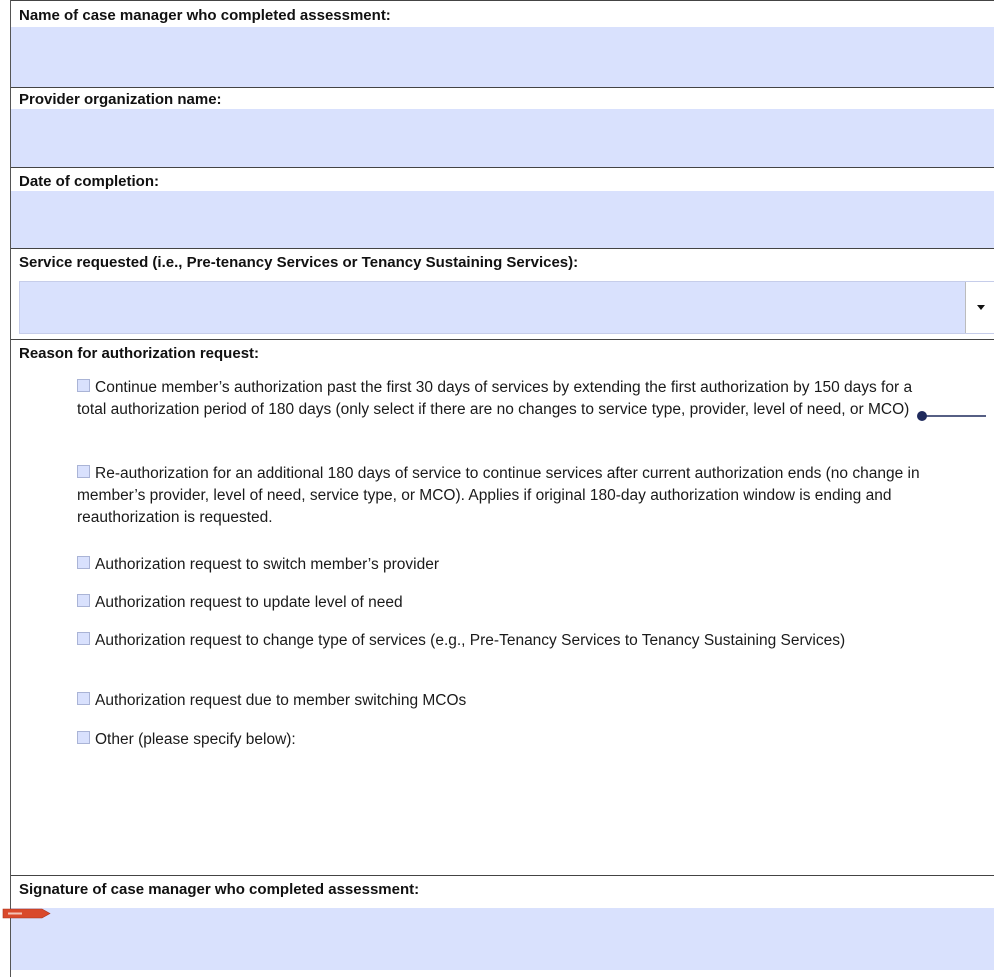 This screenshot has height=977, width=994. I want to click on date-label: Date of completion:, so click(89, 181).